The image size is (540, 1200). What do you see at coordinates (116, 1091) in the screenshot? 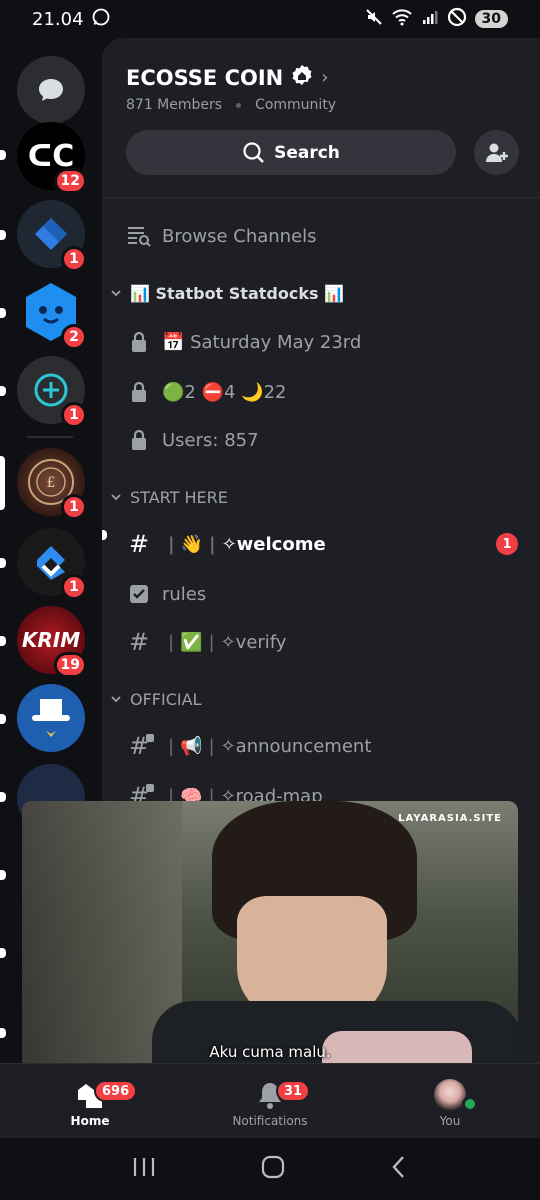
I see `home-badge: 696` at bounding box center [116, 1091].